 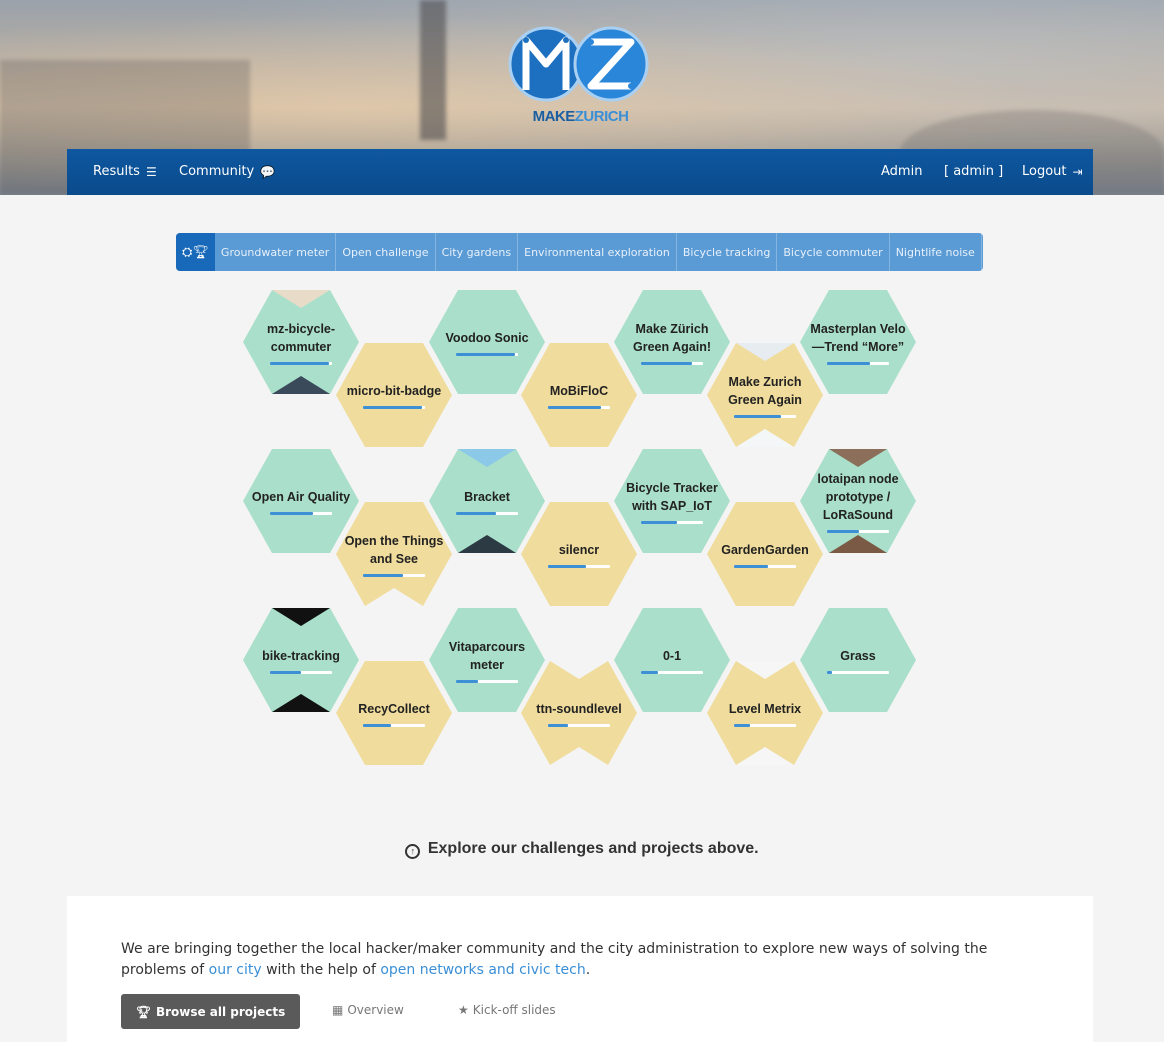 I want to click on project-hex: micro-bit-badge, so click(x=394, y=395).